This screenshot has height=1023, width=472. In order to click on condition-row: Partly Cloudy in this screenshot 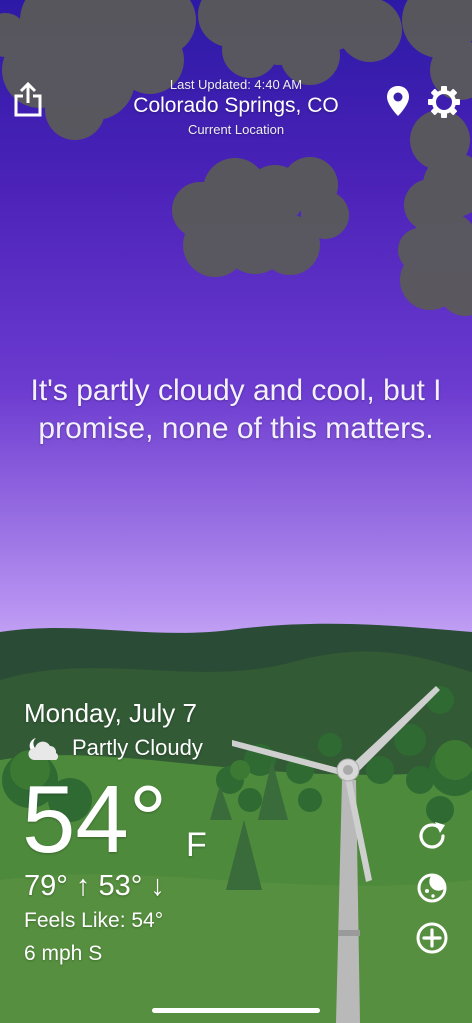, I will do `click(113, 748)`.